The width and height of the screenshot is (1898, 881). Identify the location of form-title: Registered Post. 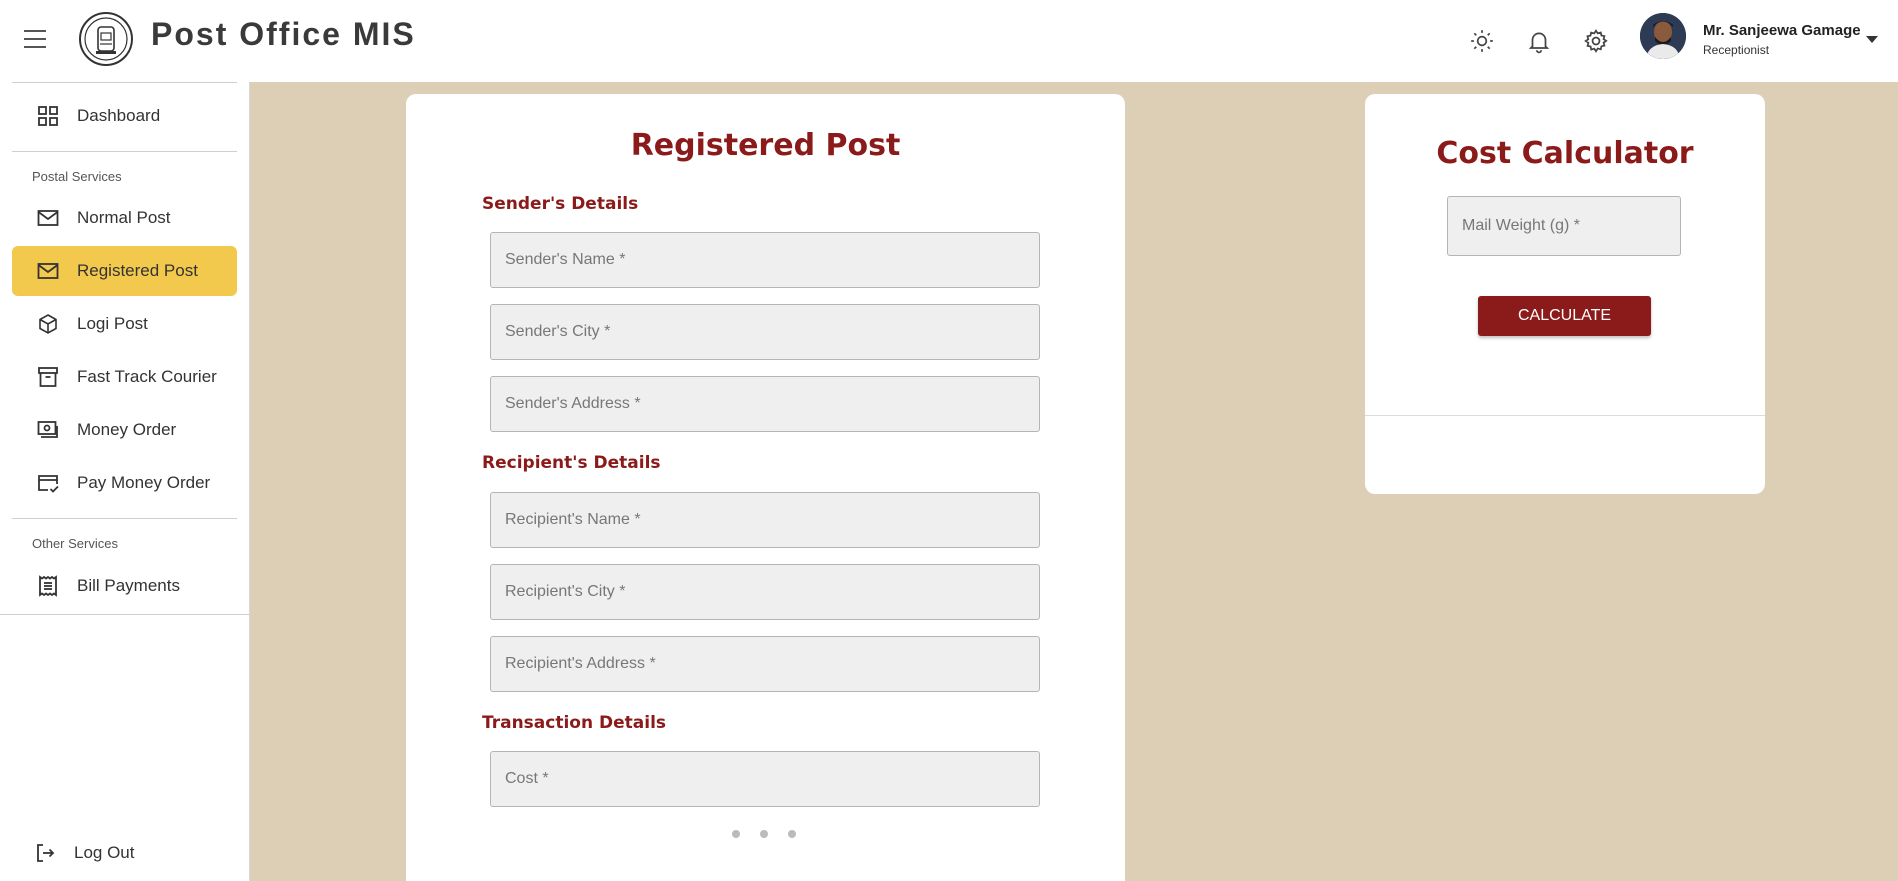
(765, 145).